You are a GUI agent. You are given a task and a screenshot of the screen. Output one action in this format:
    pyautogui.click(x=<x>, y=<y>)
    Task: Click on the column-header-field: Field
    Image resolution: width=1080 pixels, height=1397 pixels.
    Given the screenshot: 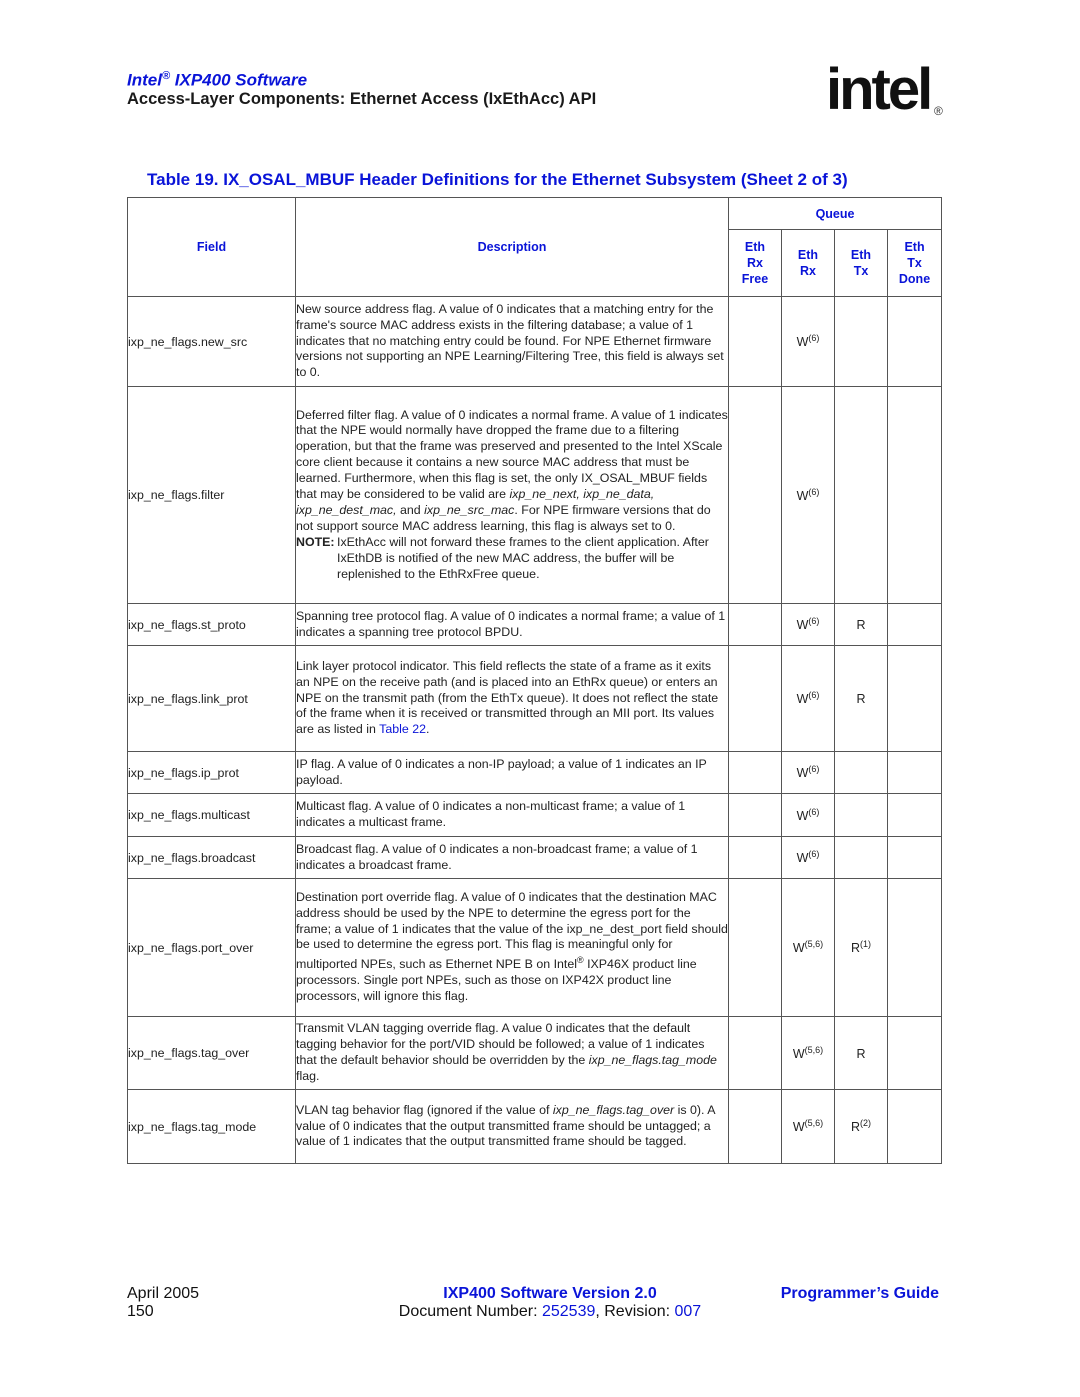 What is the action you would take?
    pyautogui.click(x=211, y=247)
    